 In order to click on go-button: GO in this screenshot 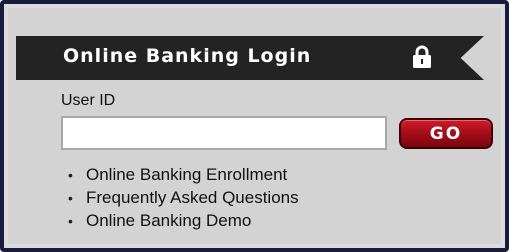, I will do `click(446, 133)`.